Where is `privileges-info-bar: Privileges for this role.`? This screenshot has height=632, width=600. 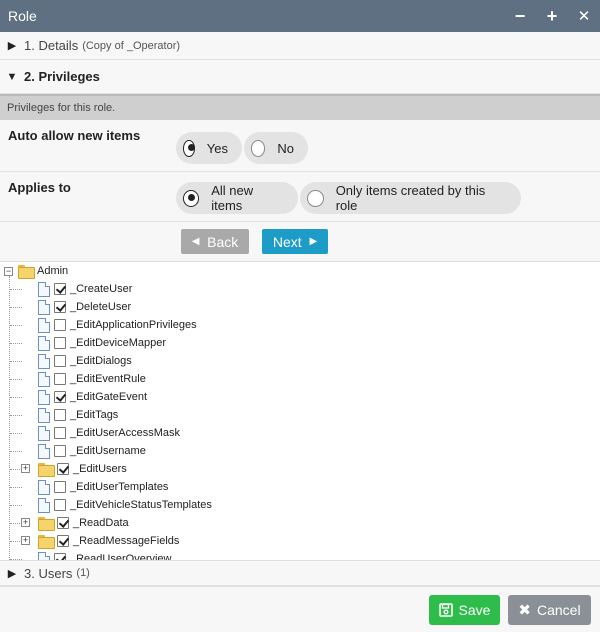 privileges-info-bar: Privileges for this role. is located at coordinates (300, 107).